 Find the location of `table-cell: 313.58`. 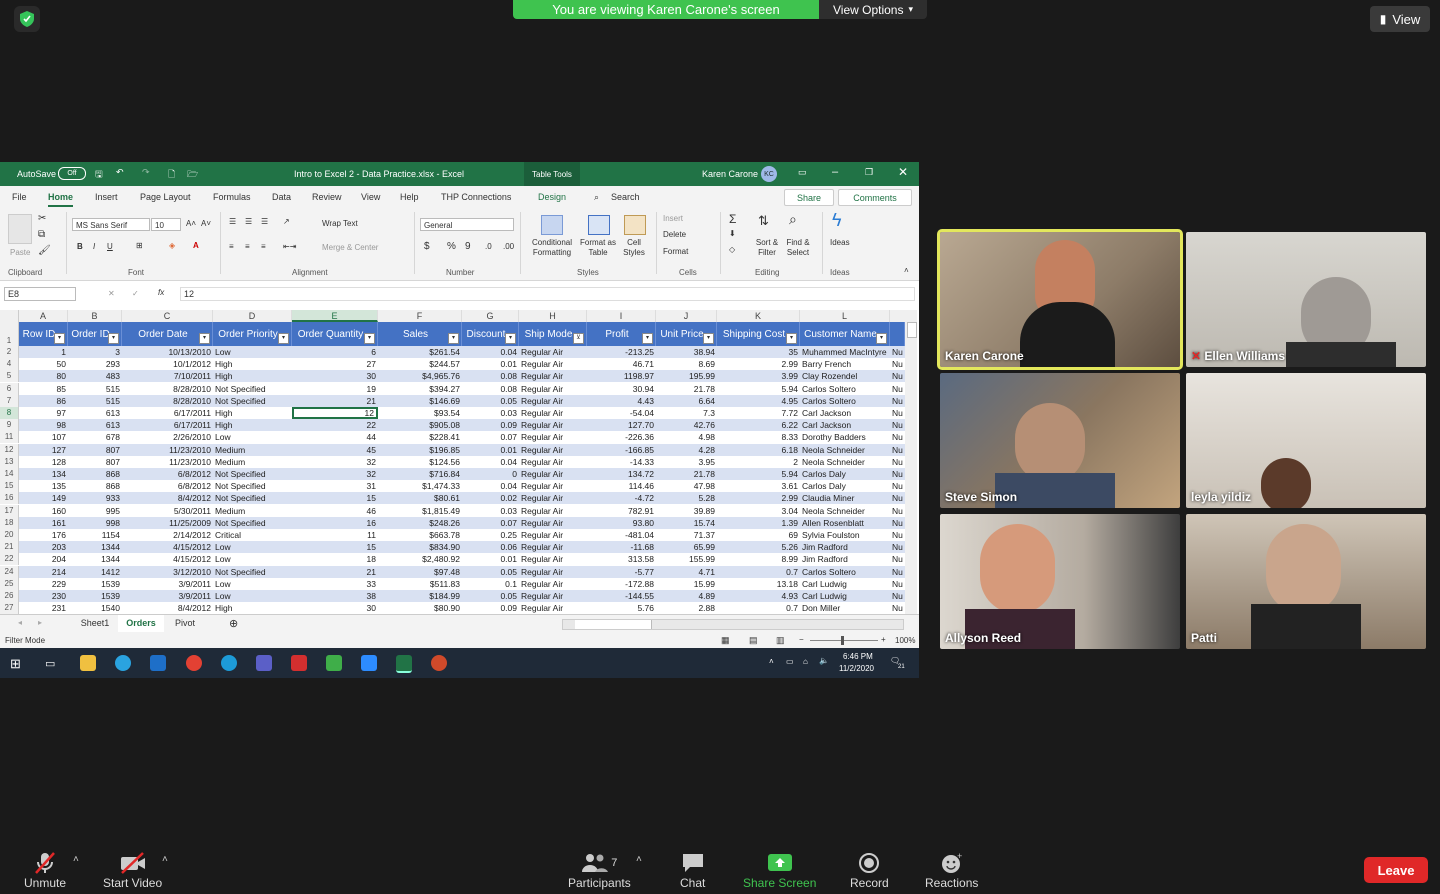

table-cell: 313.58 is located at coordinates (621, 559).